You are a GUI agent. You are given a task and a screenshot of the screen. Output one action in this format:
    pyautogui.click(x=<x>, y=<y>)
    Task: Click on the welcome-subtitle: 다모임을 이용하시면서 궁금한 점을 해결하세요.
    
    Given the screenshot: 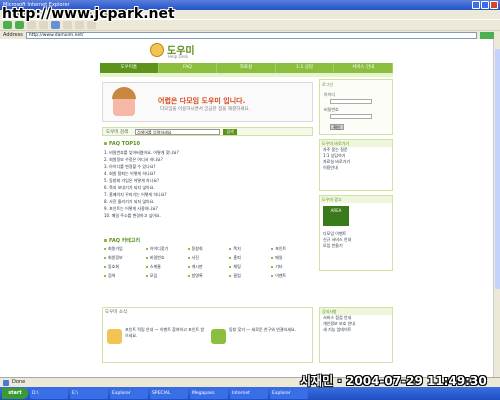 What is the action you would take?
    pyautogui.click(x=205, y=109)
    